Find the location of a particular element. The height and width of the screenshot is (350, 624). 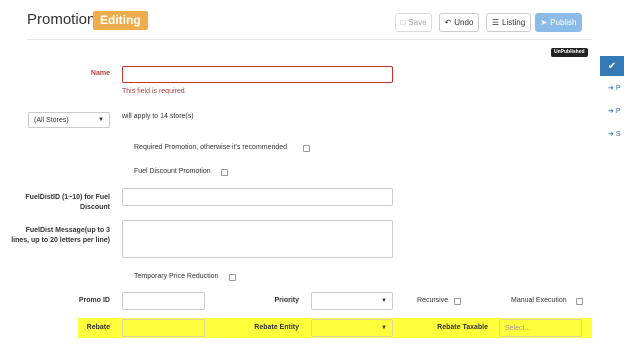

name-input is located at coordinates (257, 74).